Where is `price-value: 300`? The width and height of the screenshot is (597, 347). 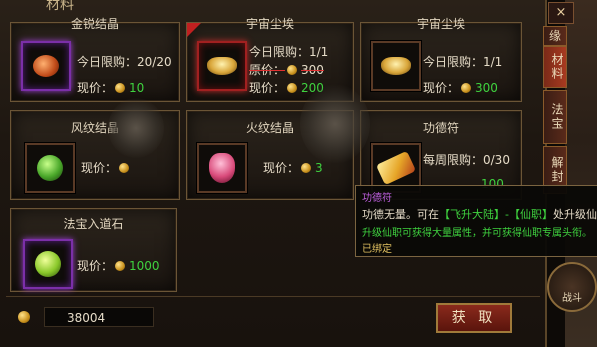 price-value: 300 is located at coordinates (486, 88).